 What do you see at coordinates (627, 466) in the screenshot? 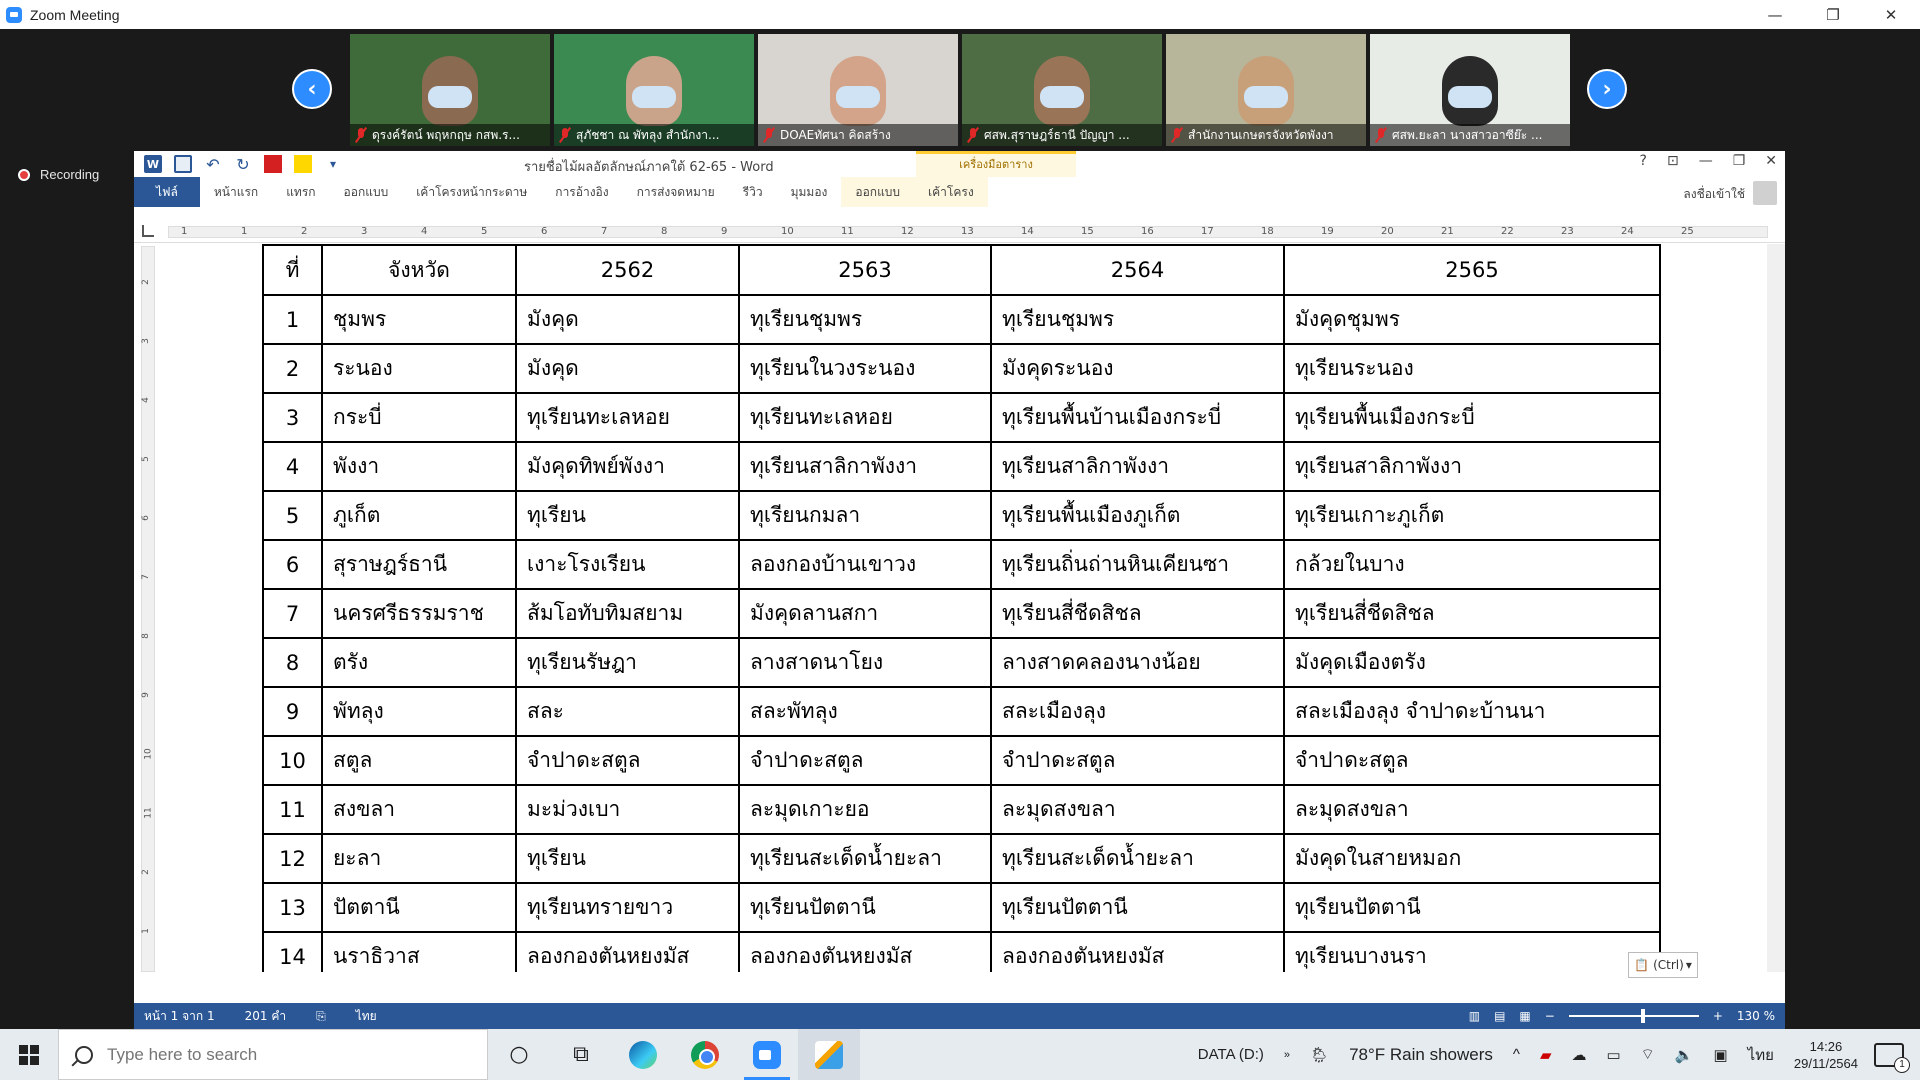
I see `table-cell: มังคุดทิพย์พังงา` at bounding box center [627, 466].